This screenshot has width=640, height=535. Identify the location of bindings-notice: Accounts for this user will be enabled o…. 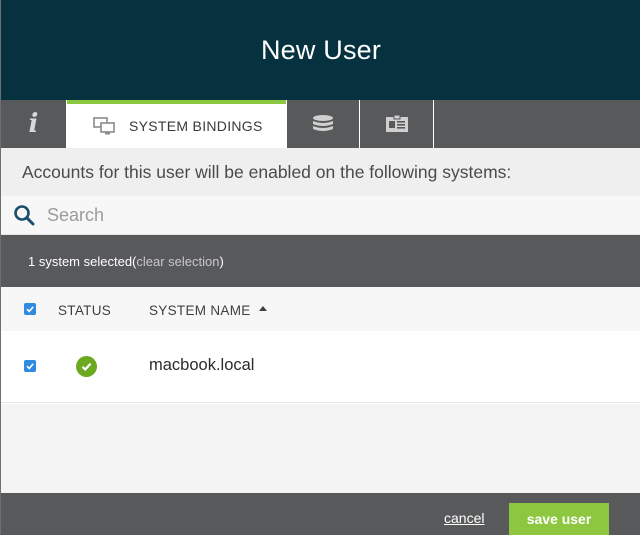
(320, 172).